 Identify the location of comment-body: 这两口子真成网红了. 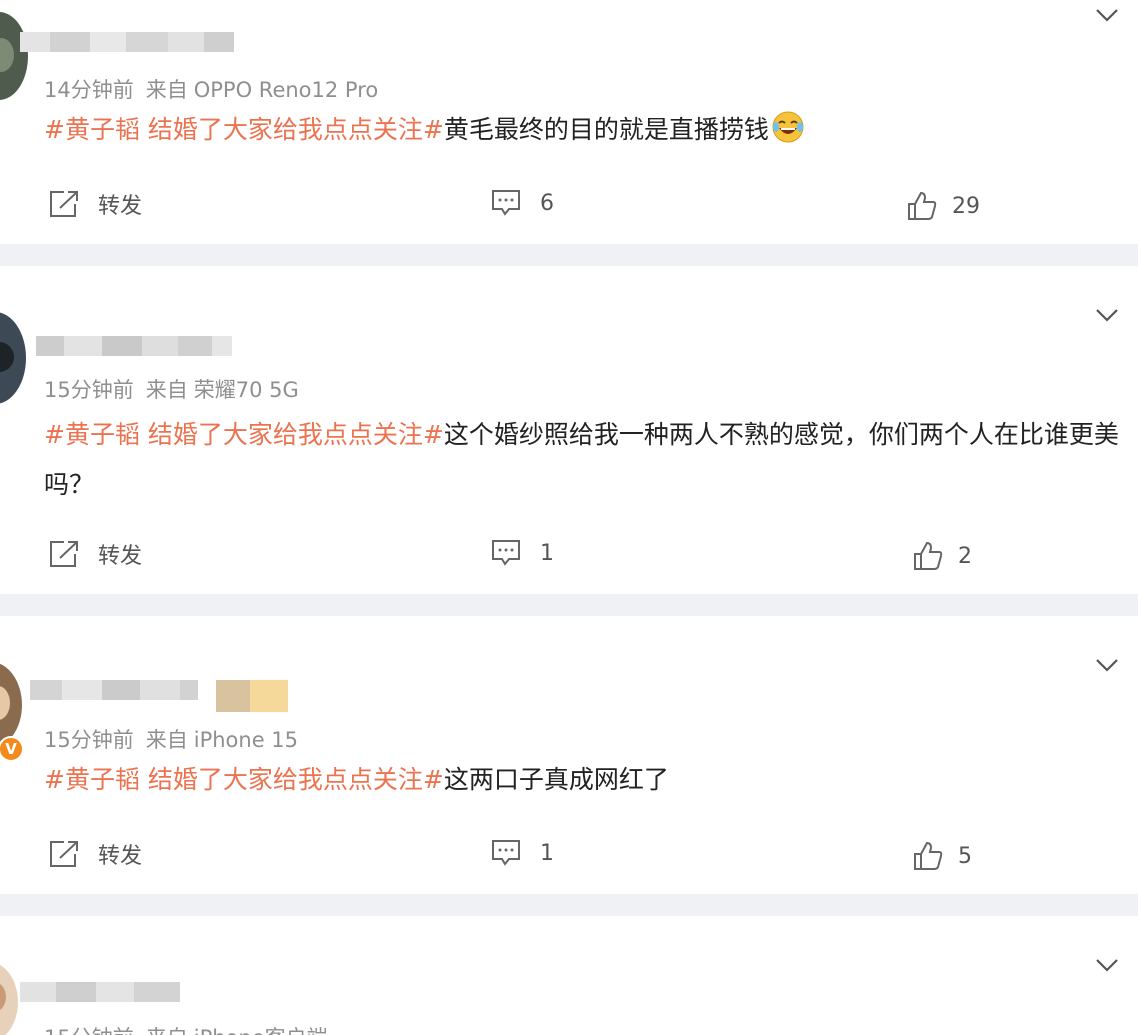
(556, 779).